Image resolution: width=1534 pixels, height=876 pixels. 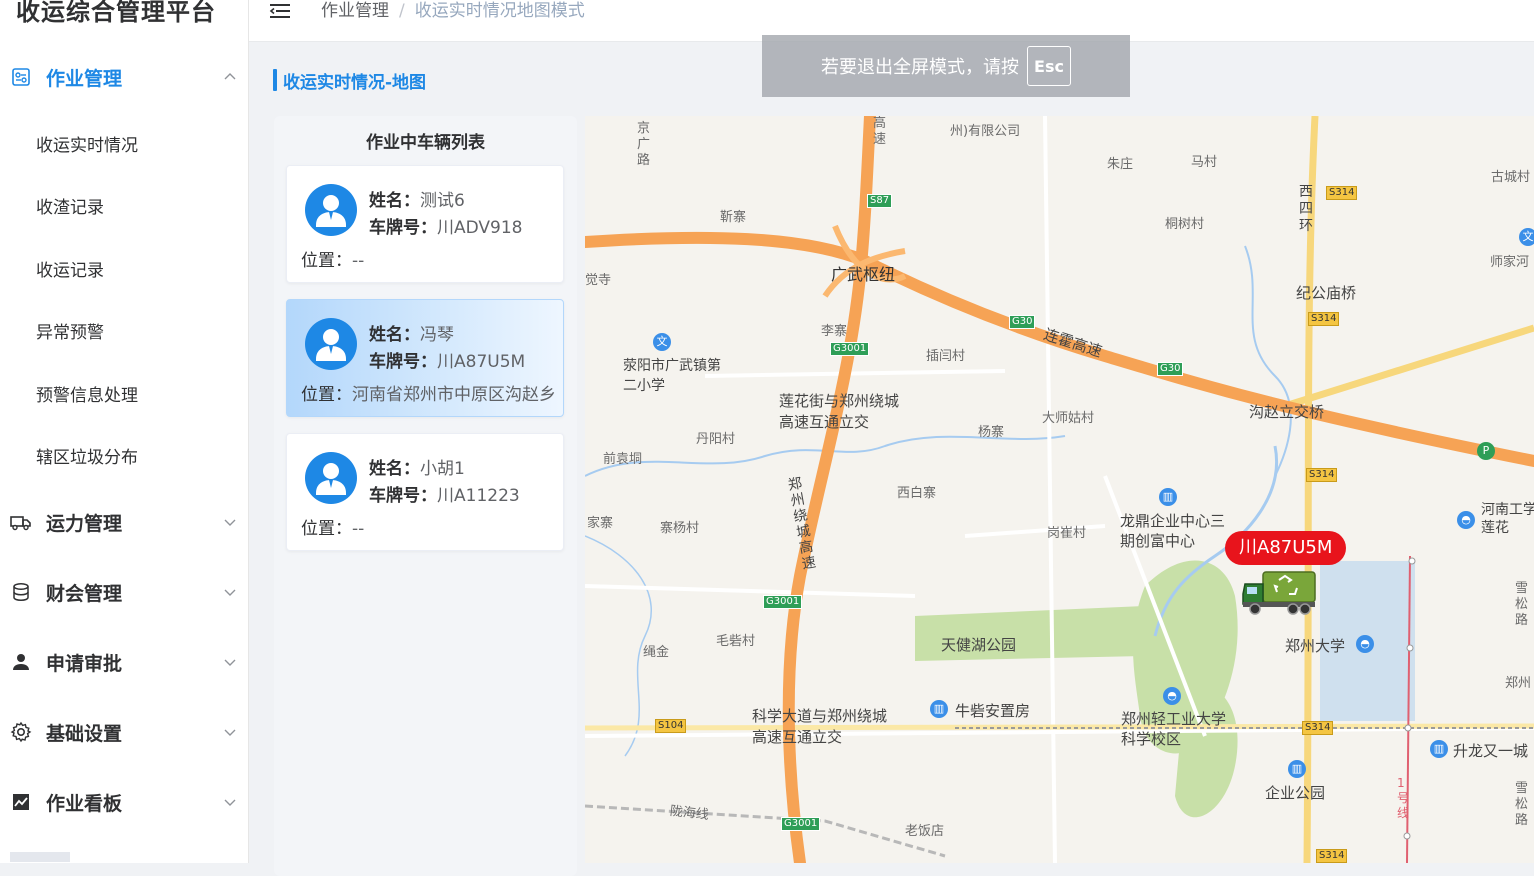 I want to click on map-label: 朱庄, so click(x=1120, y=164).